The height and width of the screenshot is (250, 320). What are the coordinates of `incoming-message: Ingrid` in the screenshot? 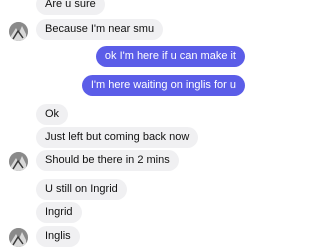 It's located at (59, 212).